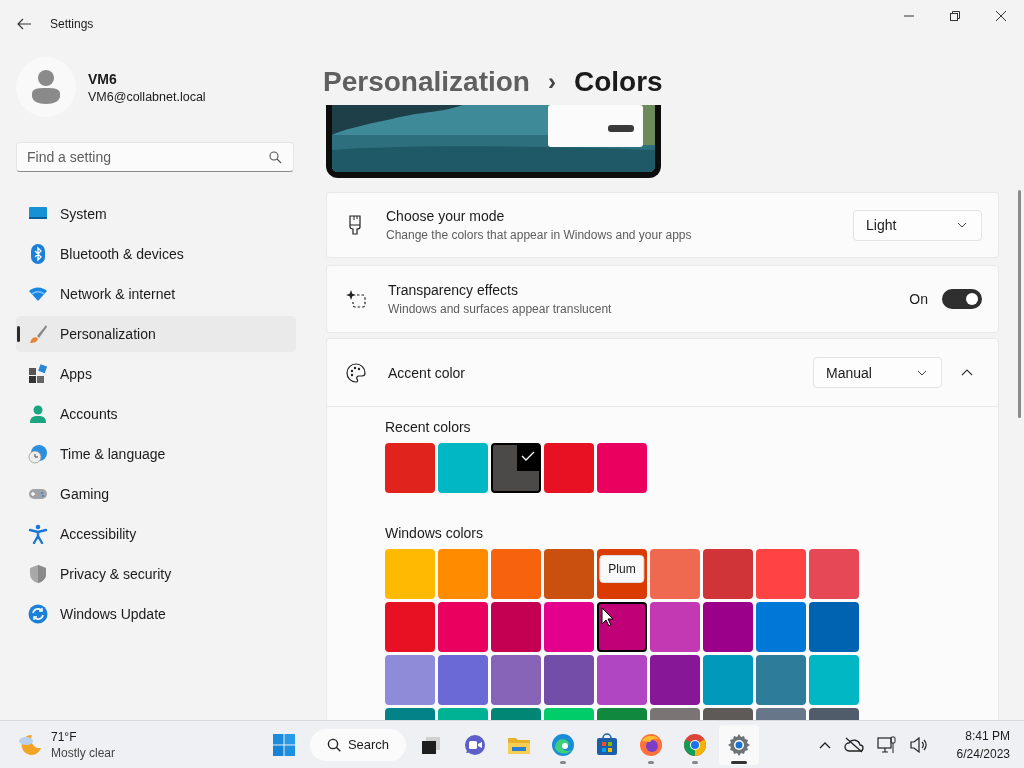 The width and height of the screenshot is (1024, 768). Describe the element at coordinates (156, 254) in the screenshot. I see `nav-item: Bluetooth & devices` at that location.